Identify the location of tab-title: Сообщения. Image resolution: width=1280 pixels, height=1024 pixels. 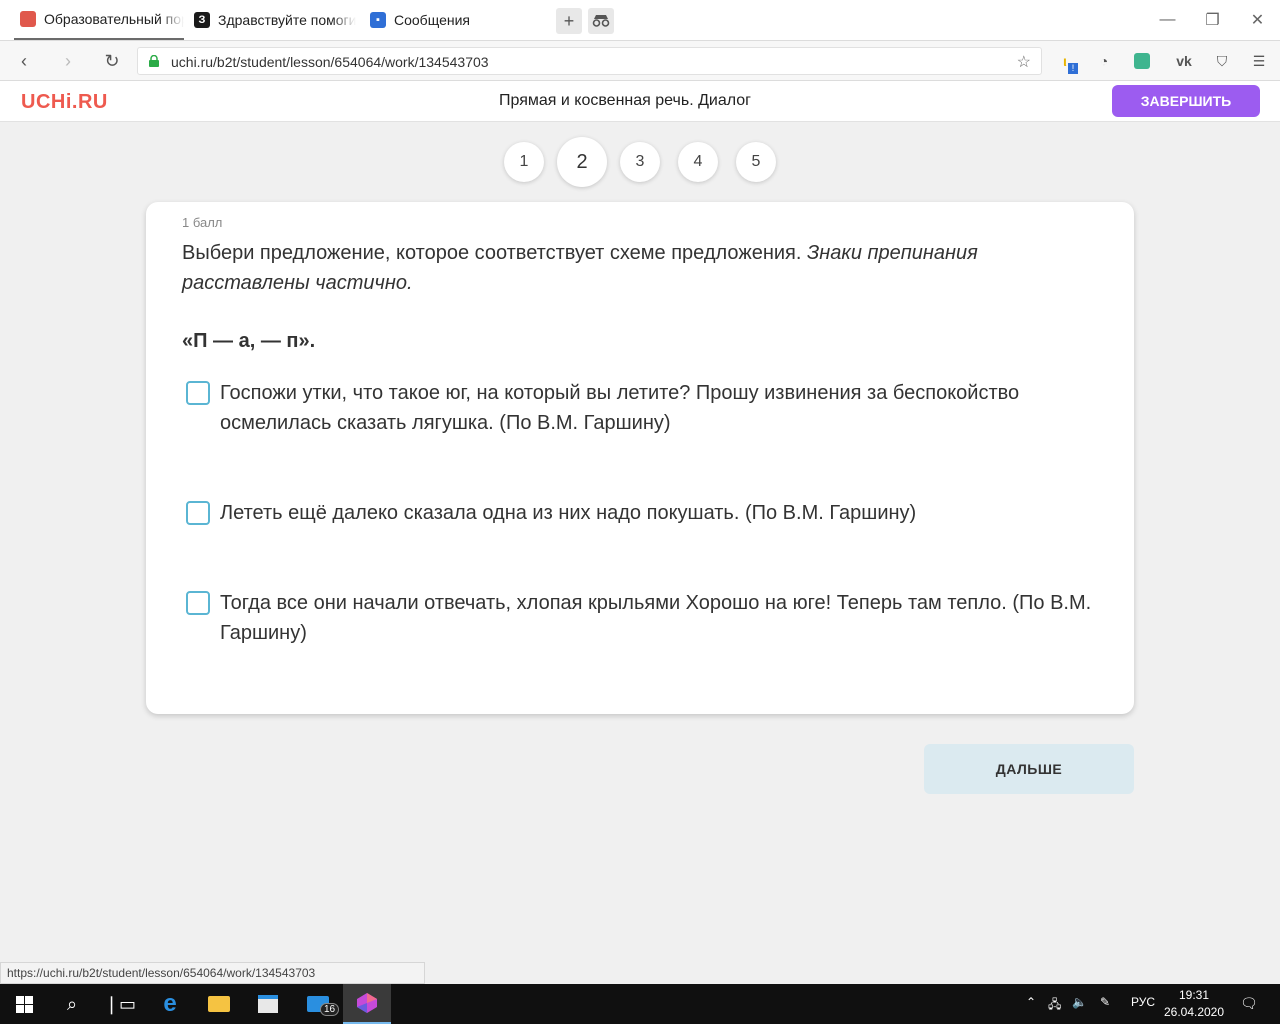
(432, 20).